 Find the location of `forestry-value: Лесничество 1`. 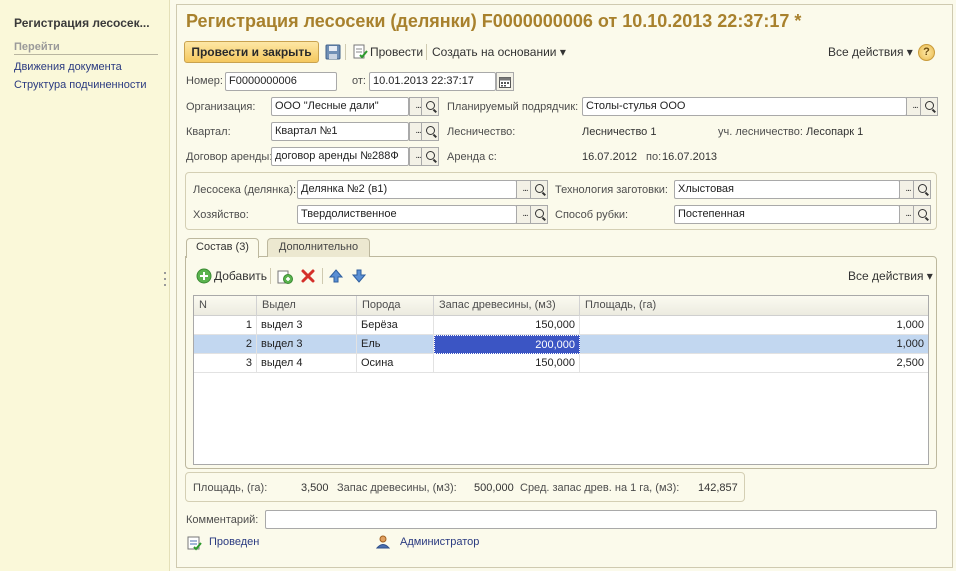

forestry-value: Лесничество 1 is located at coordinates (619, 132).